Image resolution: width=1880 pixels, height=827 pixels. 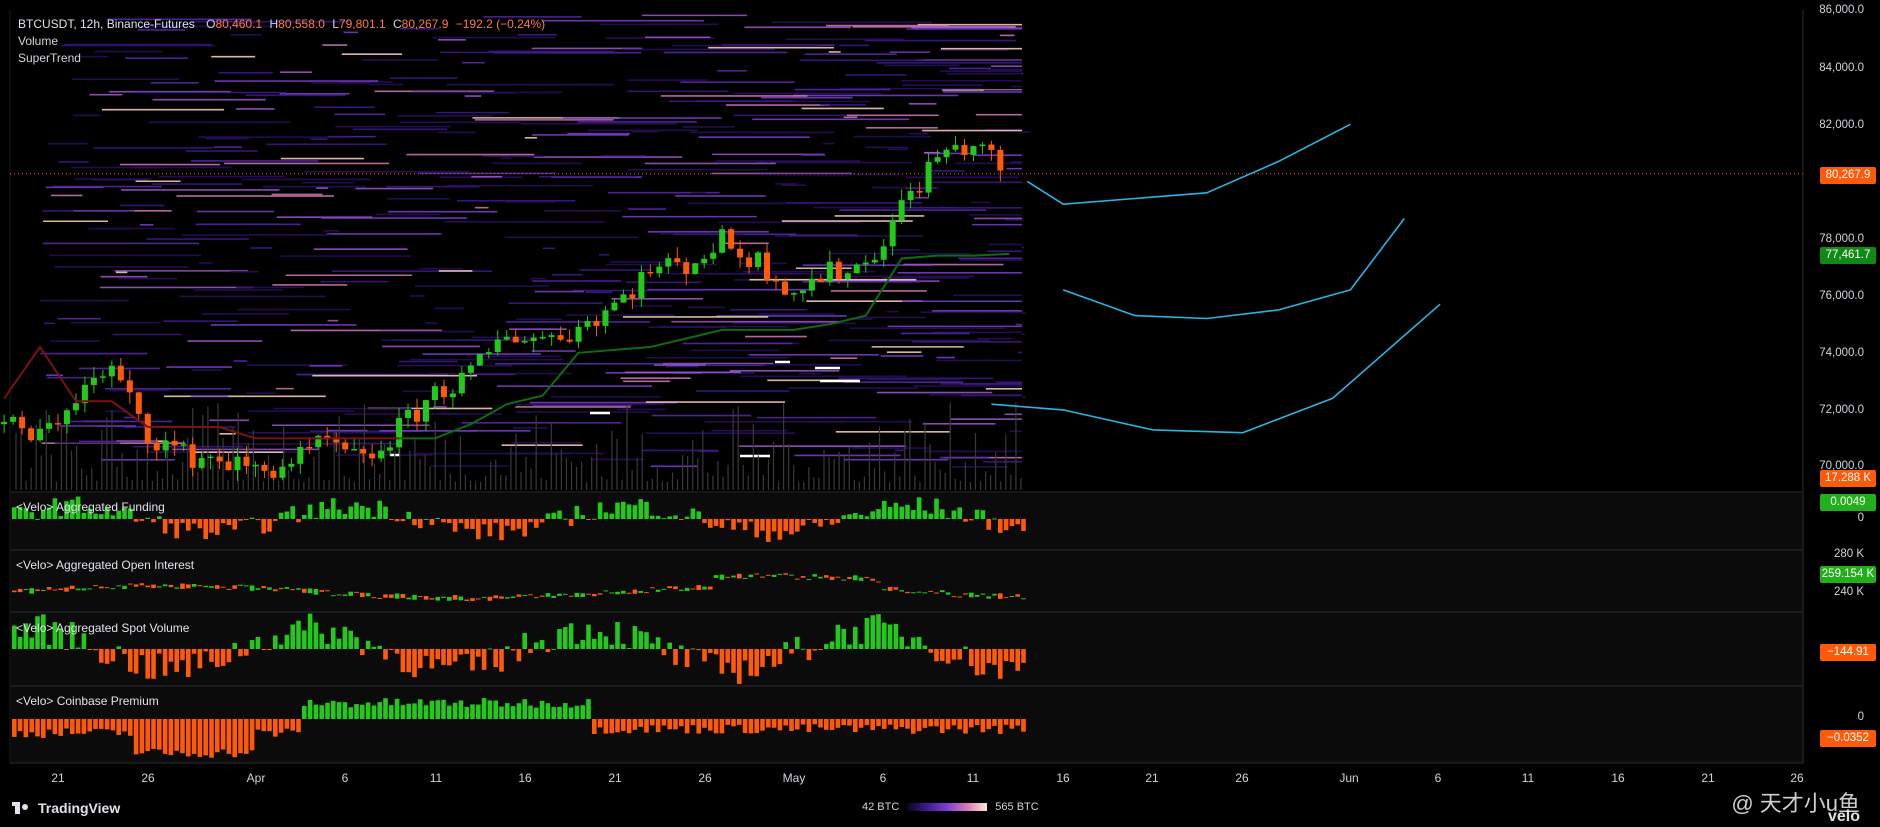 I want to click on premium-pane-title: <Velo> Coinbase Premium, so click(x=87, y=701).